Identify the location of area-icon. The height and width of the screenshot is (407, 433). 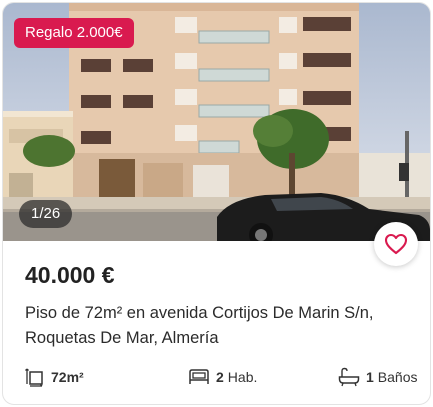
(34, 377).